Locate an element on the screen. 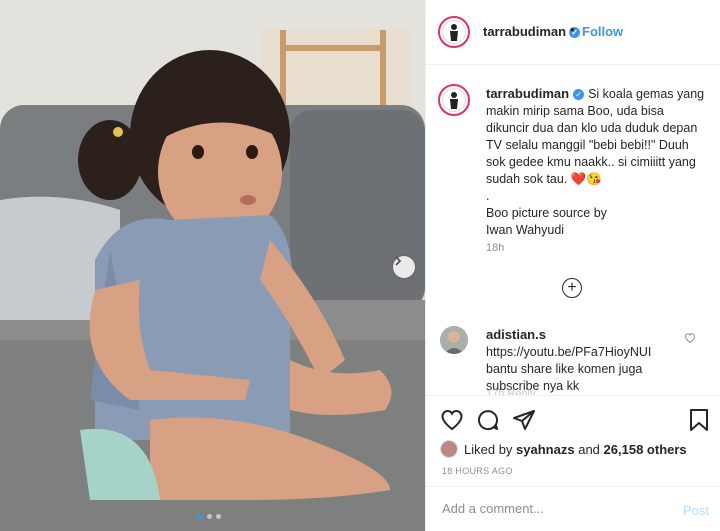 This screenshot has height=531, width=720. chevron-right-icon is located at coordinates (398, 261).